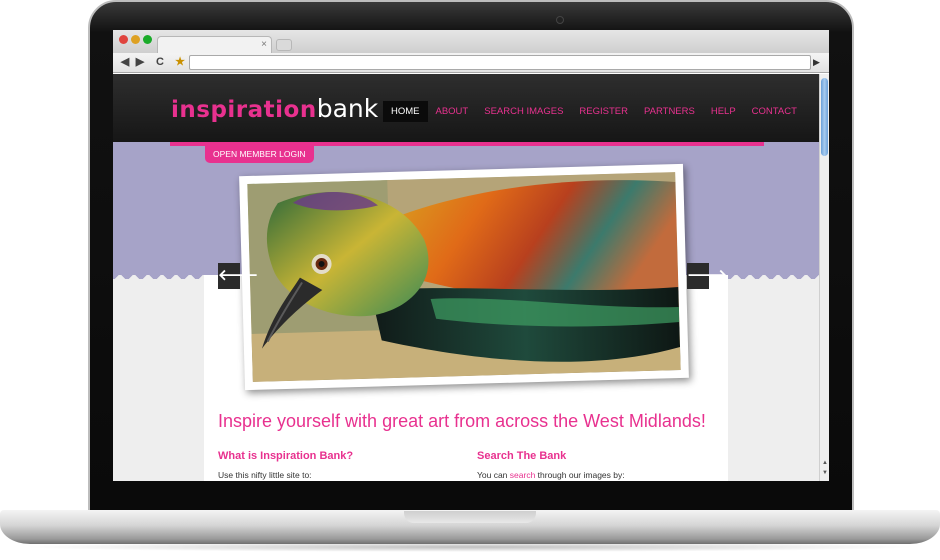  Describe the element at coordinates (405, 111) in the screenshot. I see `nav-home: HOME` at that location.